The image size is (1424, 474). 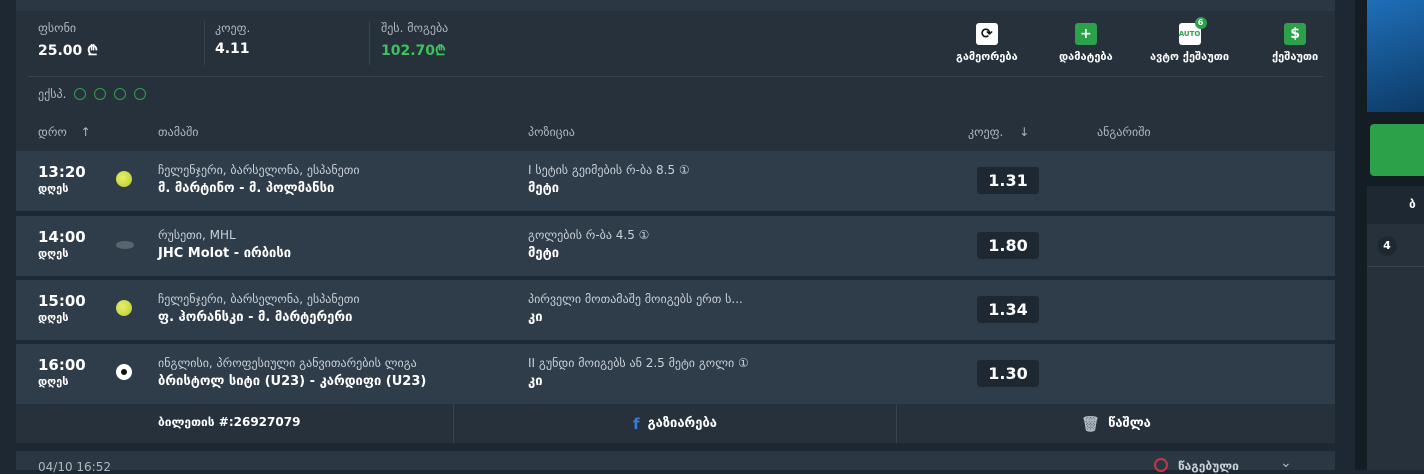 I want to click on match-name: JHC Molot - ირბისი, so click(x=224, y=253).